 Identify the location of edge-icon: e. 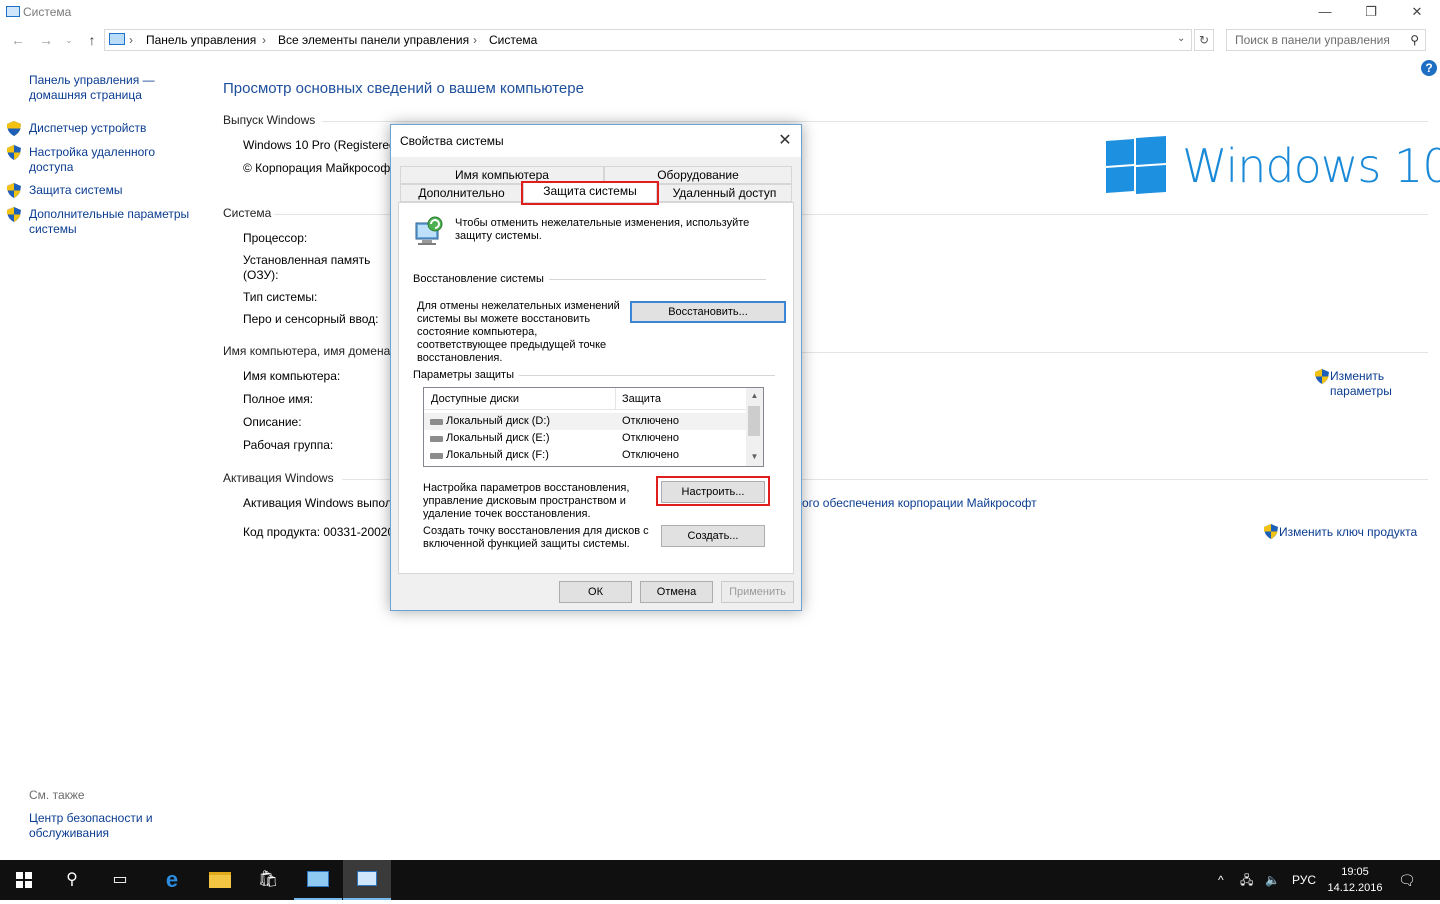
(172, 880).